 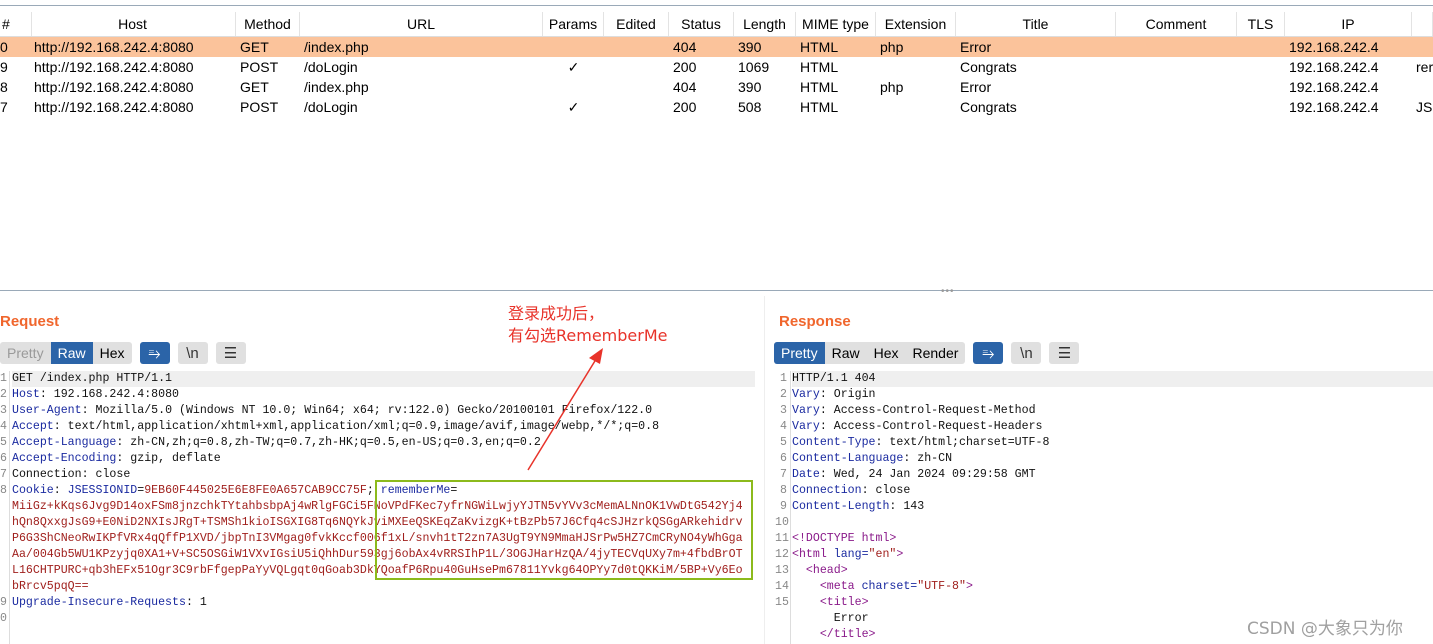 What do you see at coordinates (565, 409) in the screenshot?
I see `annotation-arrow` at bounding box center [565, 409].